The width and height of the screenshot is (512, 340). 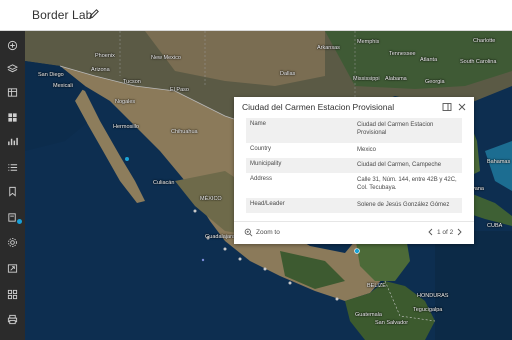 What do you see at coordinates (478, 62) in the screenshot?
I see `map-label-south-carolina: South Carolina` at bounding box center [478, 62].